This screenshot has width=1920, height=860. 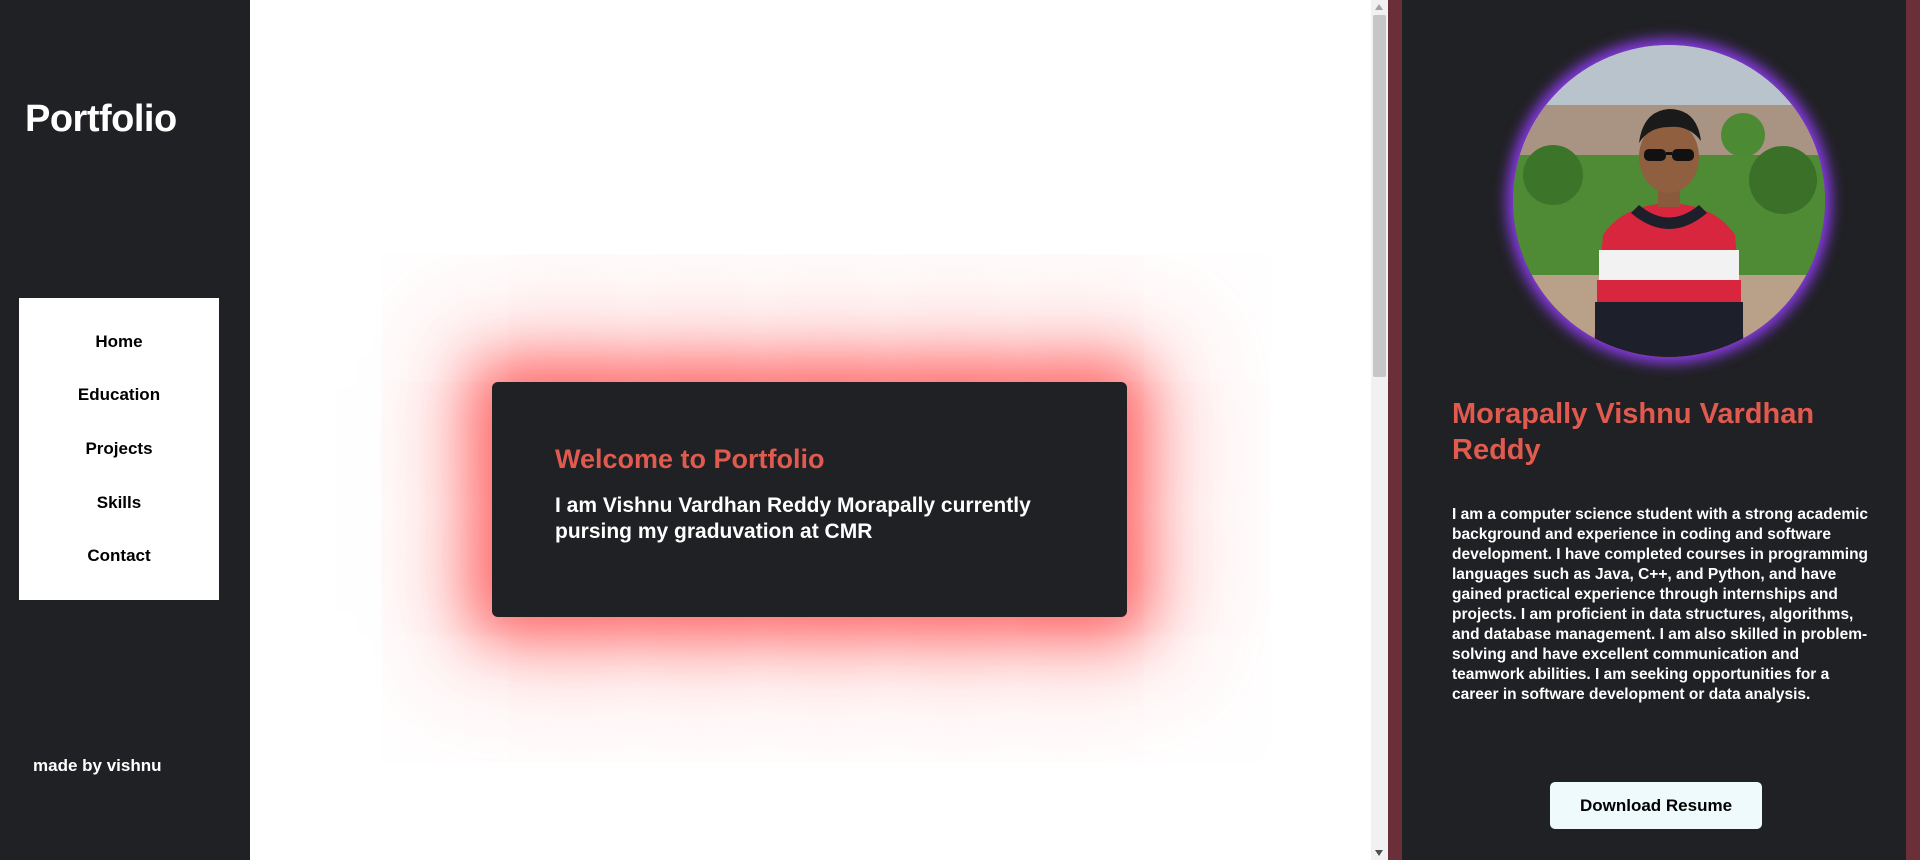 What do you see at coordinates (101, 119) in the screenshot?
I see `brand-title: Portfolio` at bounding box center [101, 119].